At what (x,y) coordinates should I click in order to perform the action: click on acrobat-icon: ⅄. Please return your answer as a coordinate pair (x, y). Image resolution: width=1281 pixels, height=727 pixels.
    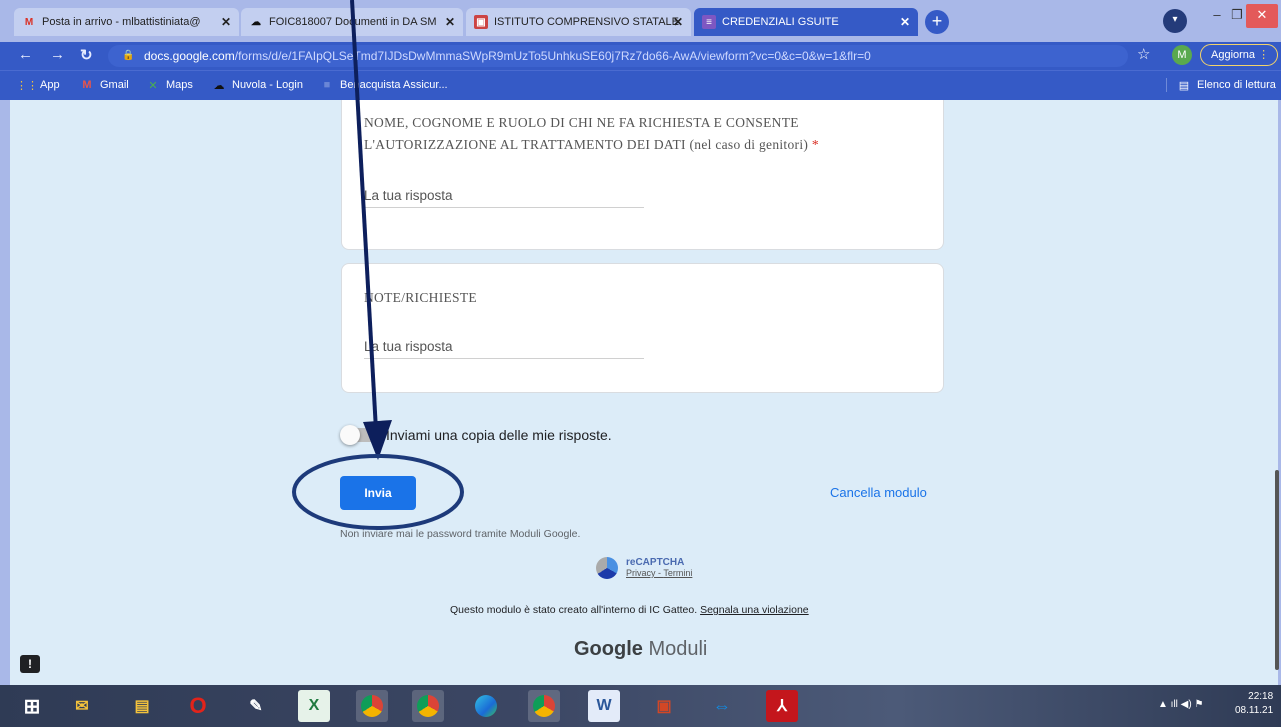
    Looking at the image, I should click on (782, 706).